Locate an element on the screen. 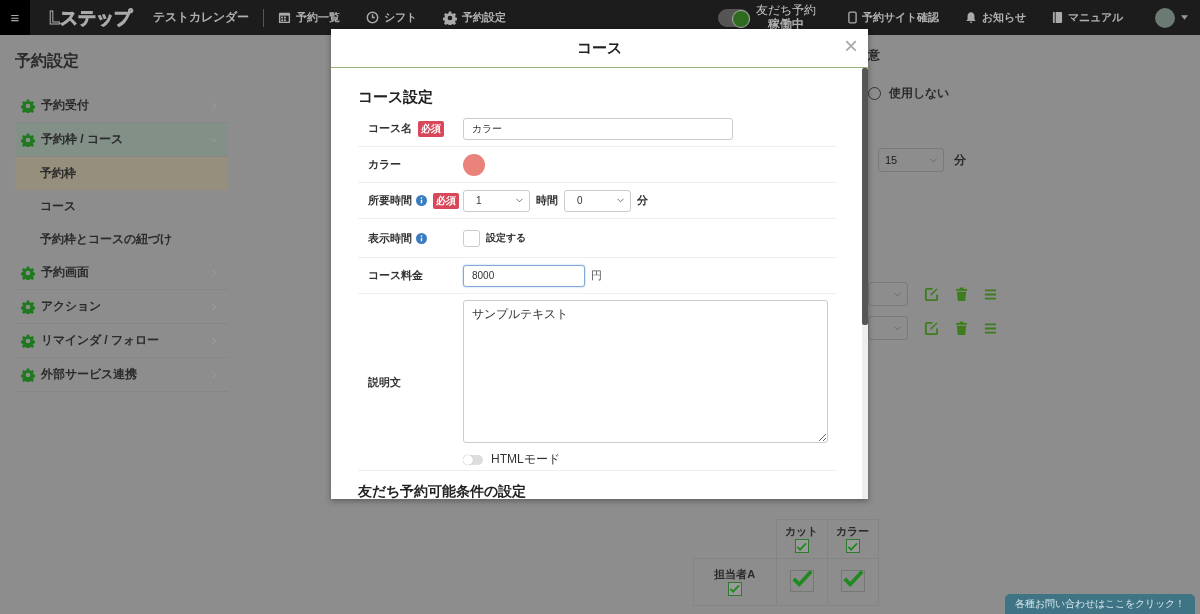 The height and width of the screenshot is (614, 1200). header-link: お知らせ is located at coordinates (995, 17).